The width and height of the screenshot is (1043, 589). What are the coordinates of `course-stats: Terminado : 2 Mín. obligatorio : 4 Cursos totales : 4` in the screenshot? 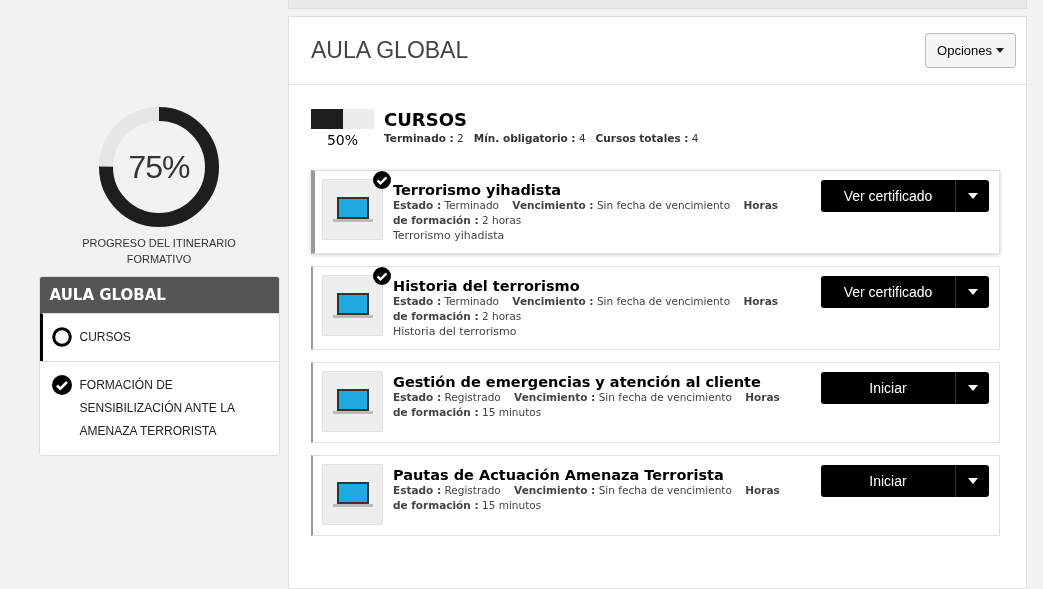 It's located at (541, 138).